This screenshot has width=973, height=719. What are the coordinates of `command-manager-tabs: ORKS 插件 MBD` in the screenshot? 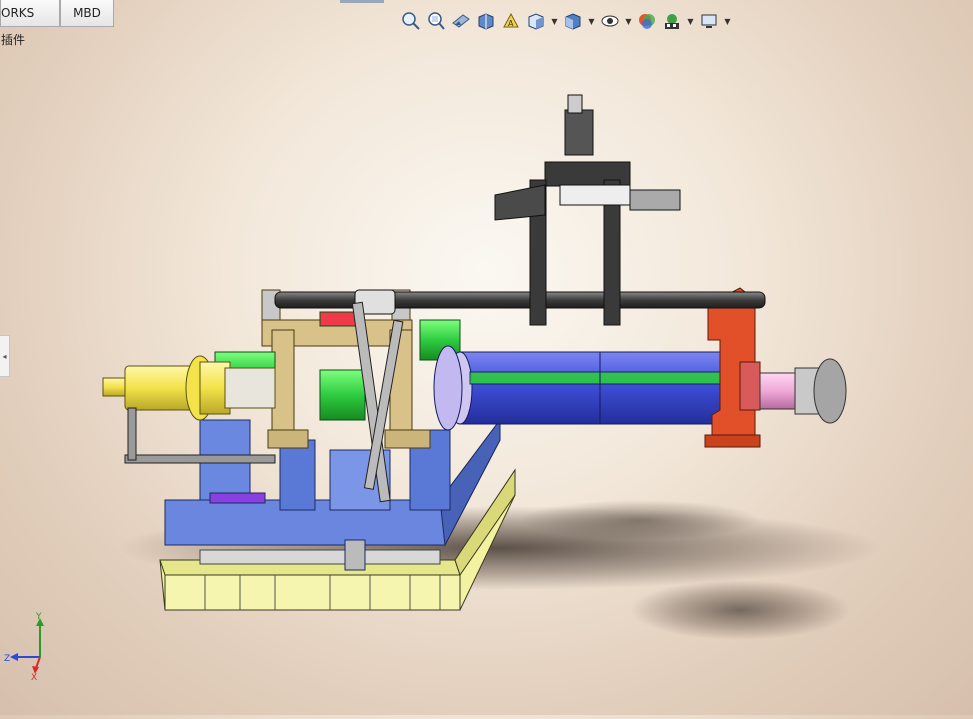 It's located at (57, 23).